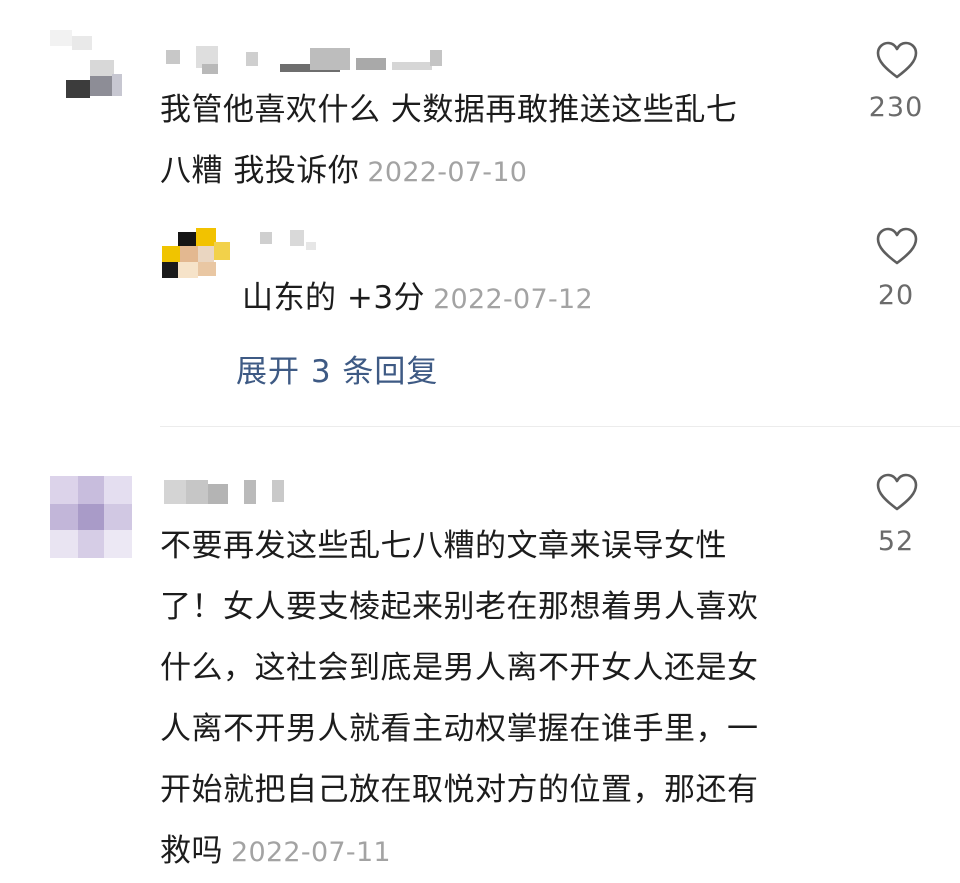  I want to click on like-count: 52, so click(896, 541).